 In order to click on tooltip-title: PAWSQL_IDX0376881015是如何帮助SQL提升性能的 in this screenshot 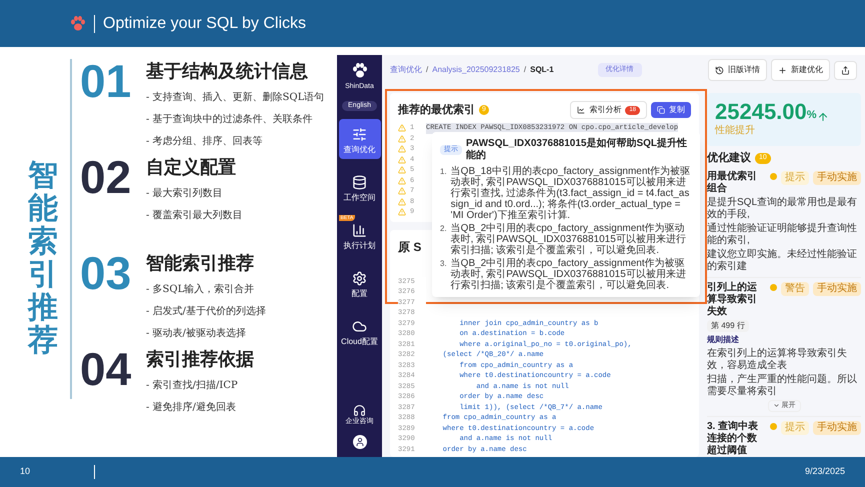, I will do `click(577, 150)`.